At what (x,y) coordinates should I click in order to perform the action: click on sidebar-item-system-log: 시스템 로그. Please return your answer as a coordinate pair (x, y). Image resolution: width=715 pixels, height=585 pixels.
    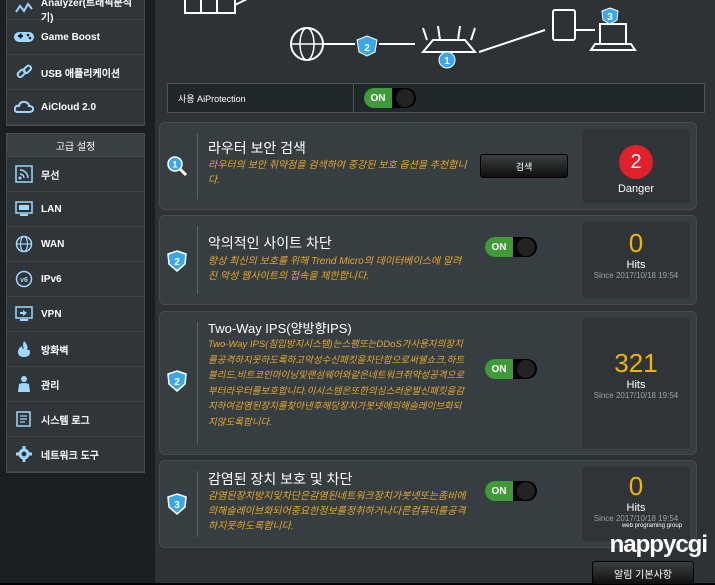
    Looking at the image, I should click on (75, 419).